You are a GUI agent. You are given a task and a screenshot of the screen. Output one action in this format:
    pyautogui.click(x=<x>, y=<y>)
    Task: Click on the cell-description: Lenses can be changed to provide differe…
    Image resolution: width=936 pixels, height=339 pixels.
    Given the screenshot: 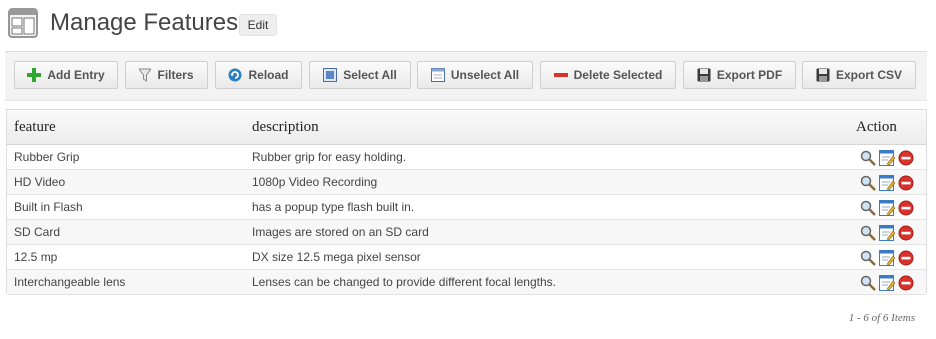 What is the action you would take?
    pyautogui.click(x=404, y=282)
    